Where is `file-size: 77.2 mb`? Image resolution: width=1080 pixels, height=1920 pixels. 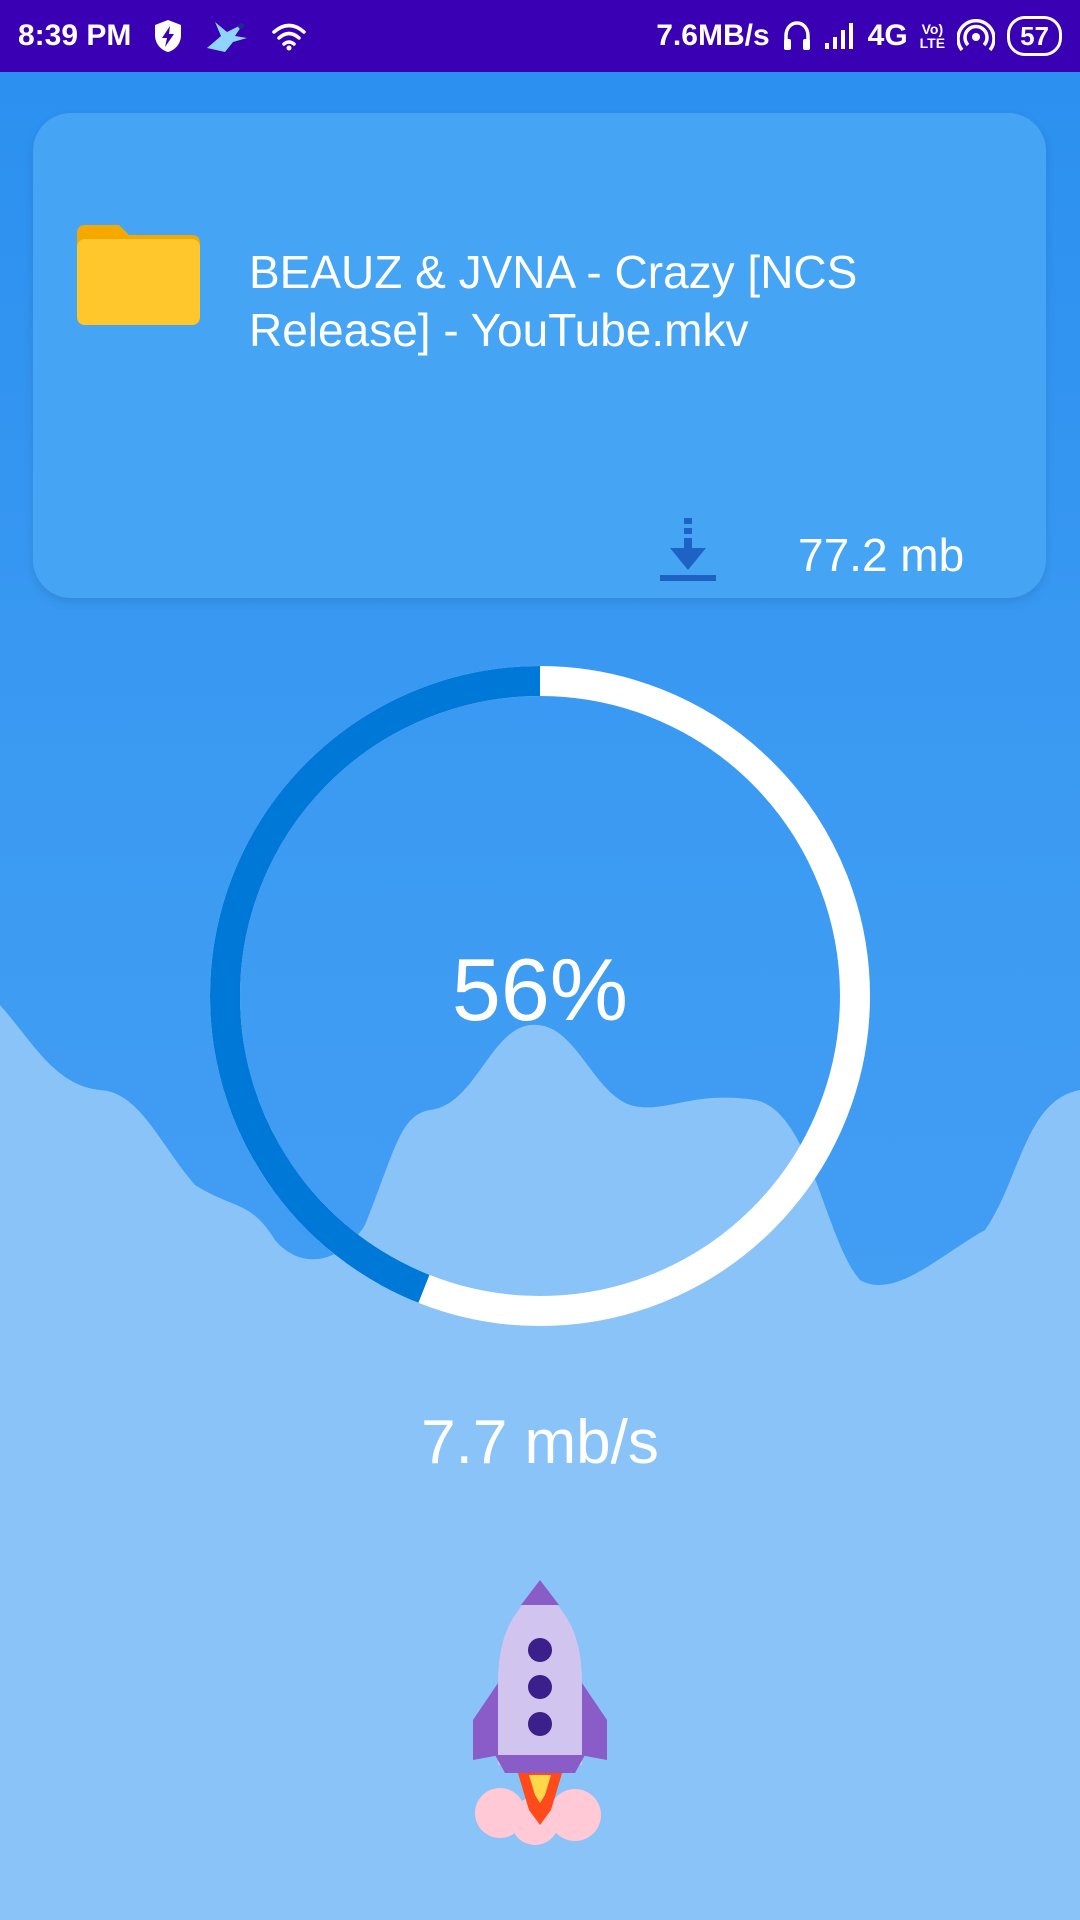 file-size: 77.2 mb is located at coordinates (881, 555).